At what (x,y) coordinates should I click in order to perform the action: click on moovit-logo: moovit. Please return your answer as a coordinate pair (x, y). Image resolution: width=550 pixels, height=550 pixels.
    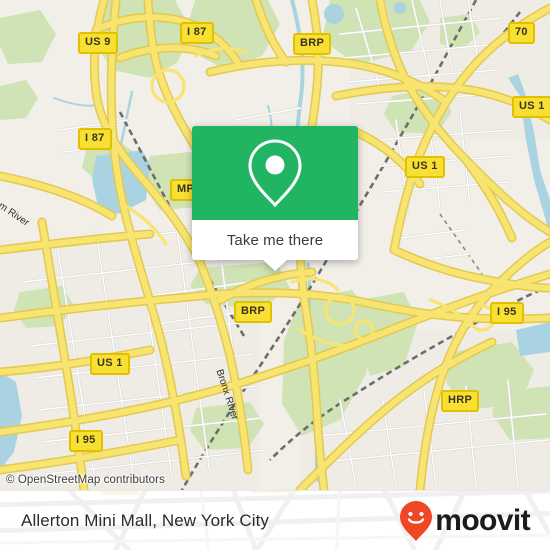
    Looking at the image, I should click on (465, 520).